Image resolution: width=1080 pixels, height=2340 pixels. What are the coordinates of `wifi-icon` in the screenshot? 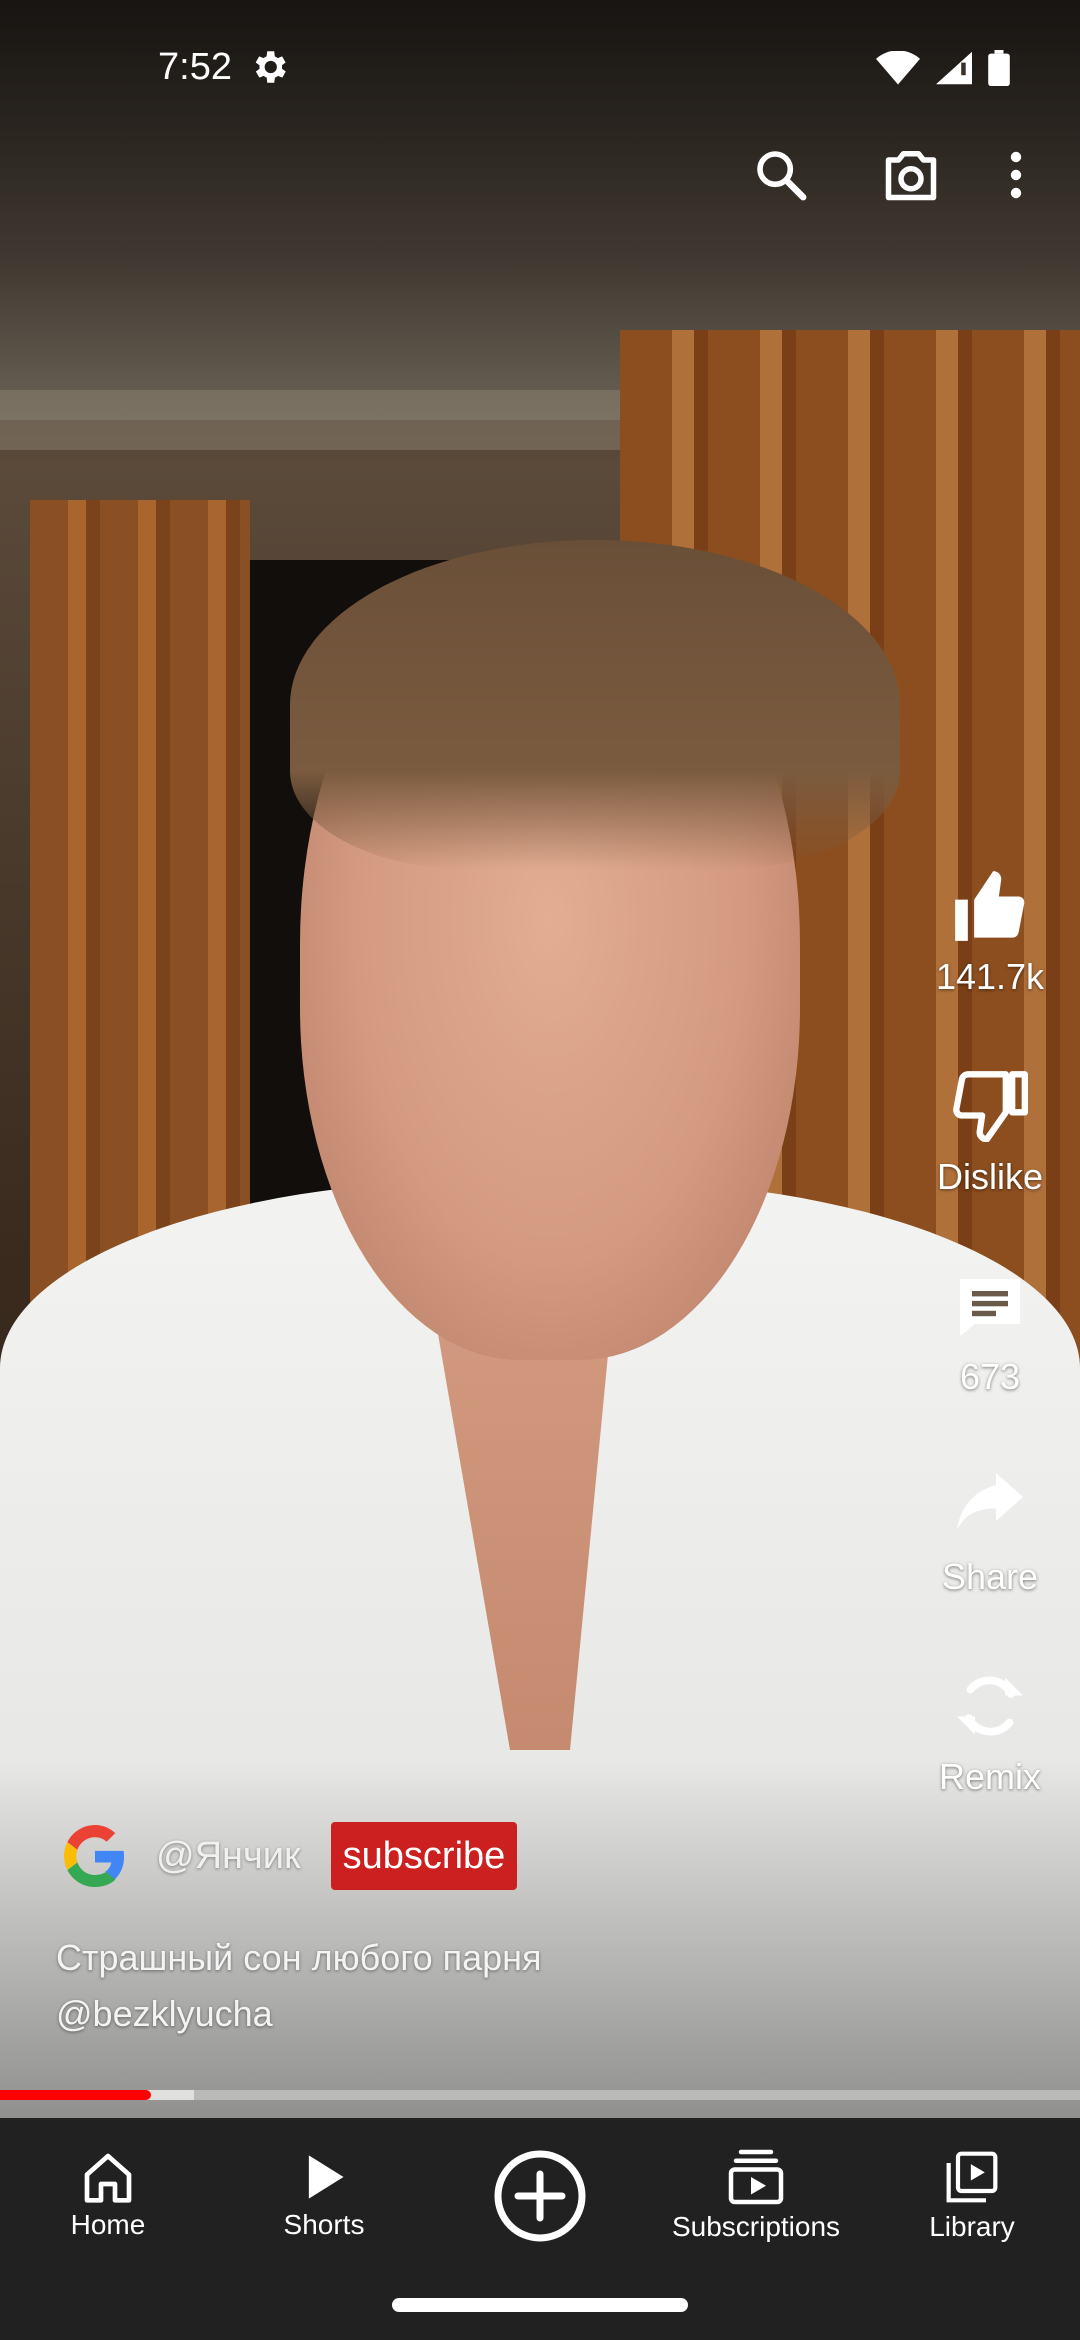 It's located at (898, 68).